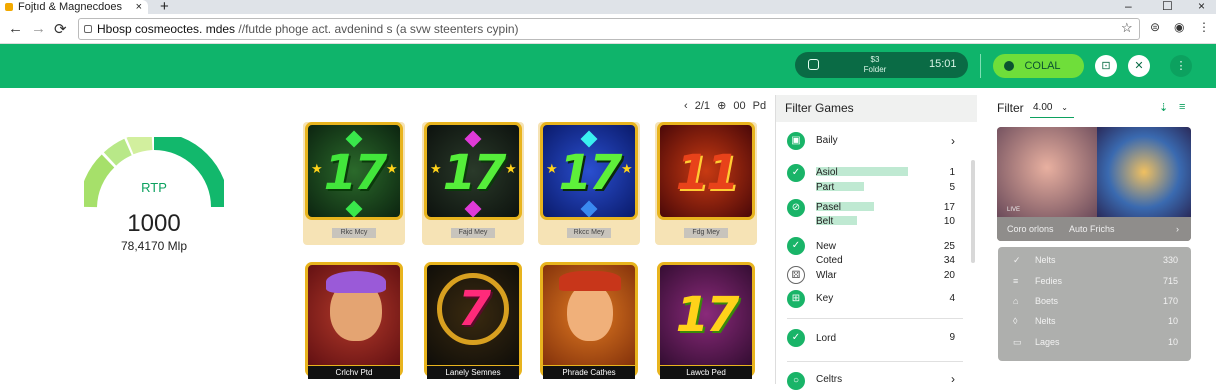  Describe the element at coordinates (725, 105) in the screenshot. I see `pagination: ‹ 2/1 ⊕ 00 Pd` at that location.